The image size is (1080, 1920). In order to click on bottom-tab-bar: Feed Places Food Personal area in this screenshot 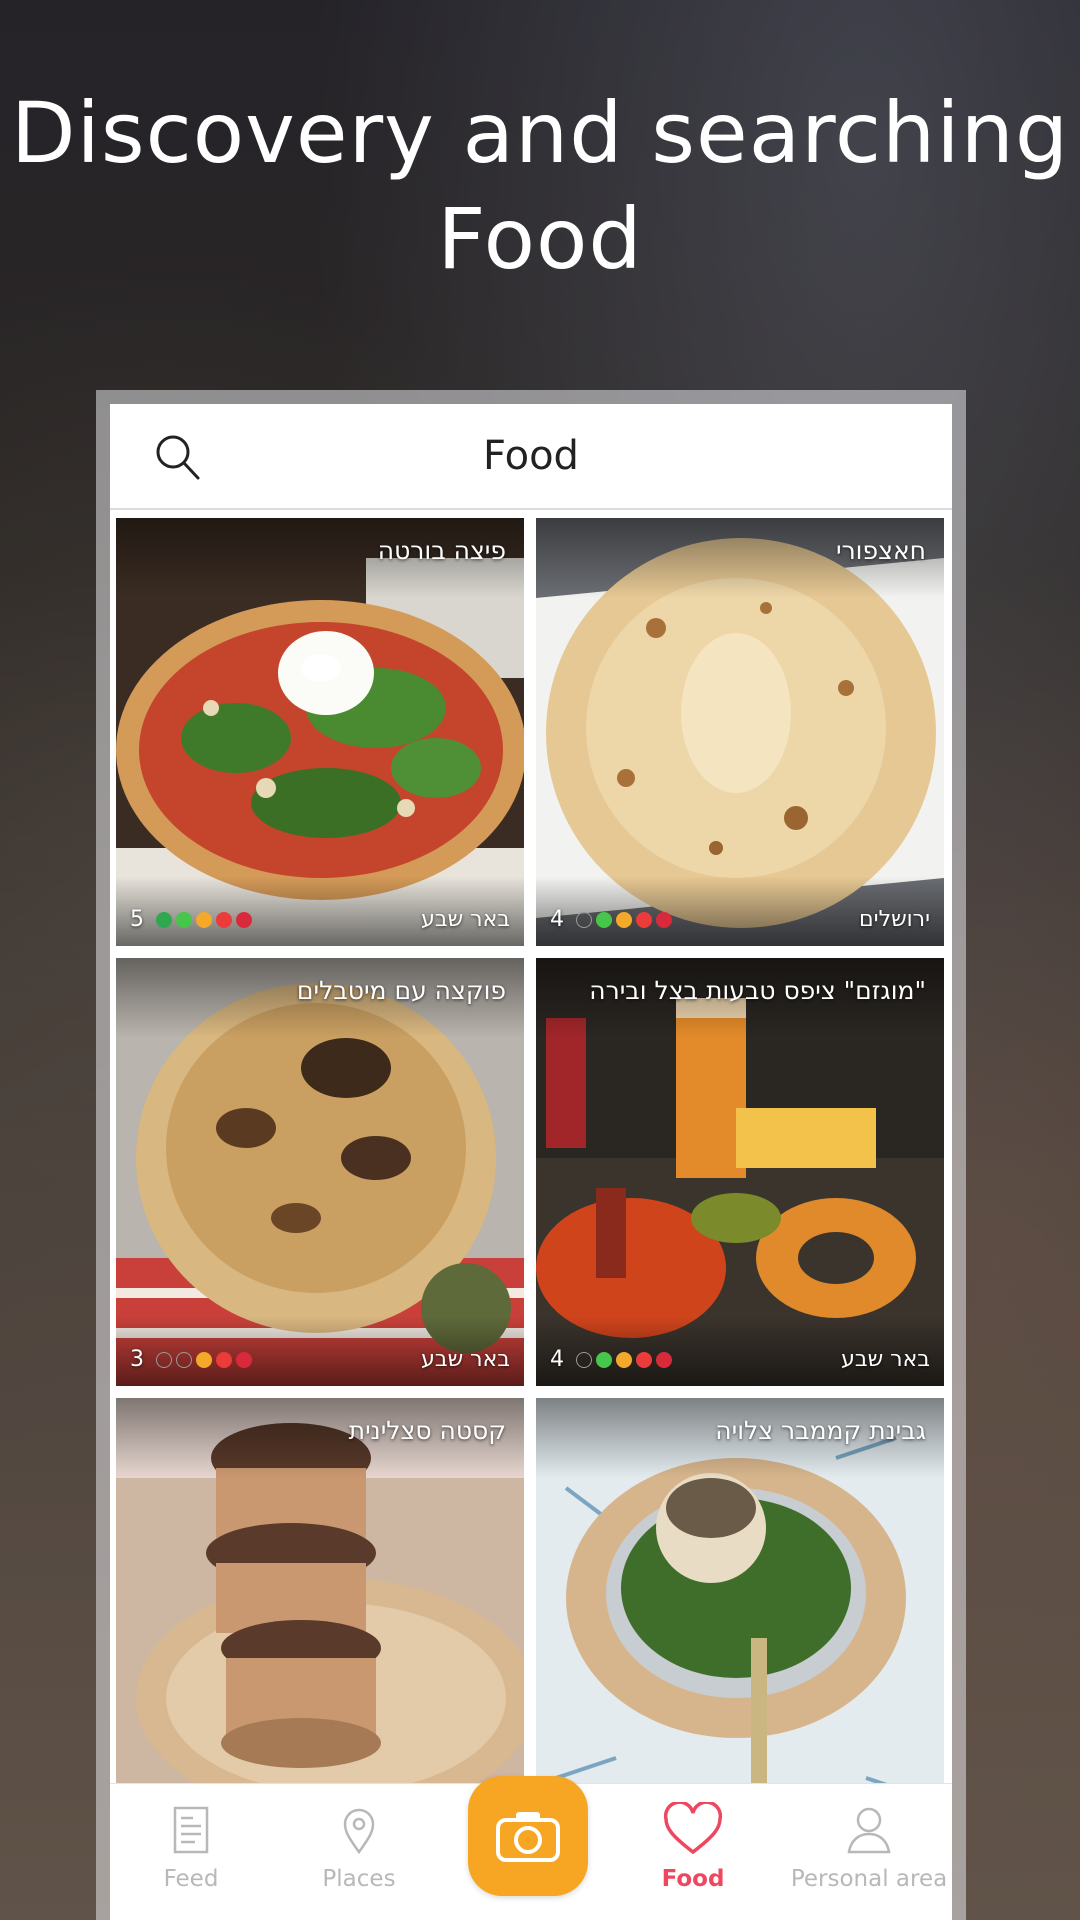, I will do `click(531, 1848)`.